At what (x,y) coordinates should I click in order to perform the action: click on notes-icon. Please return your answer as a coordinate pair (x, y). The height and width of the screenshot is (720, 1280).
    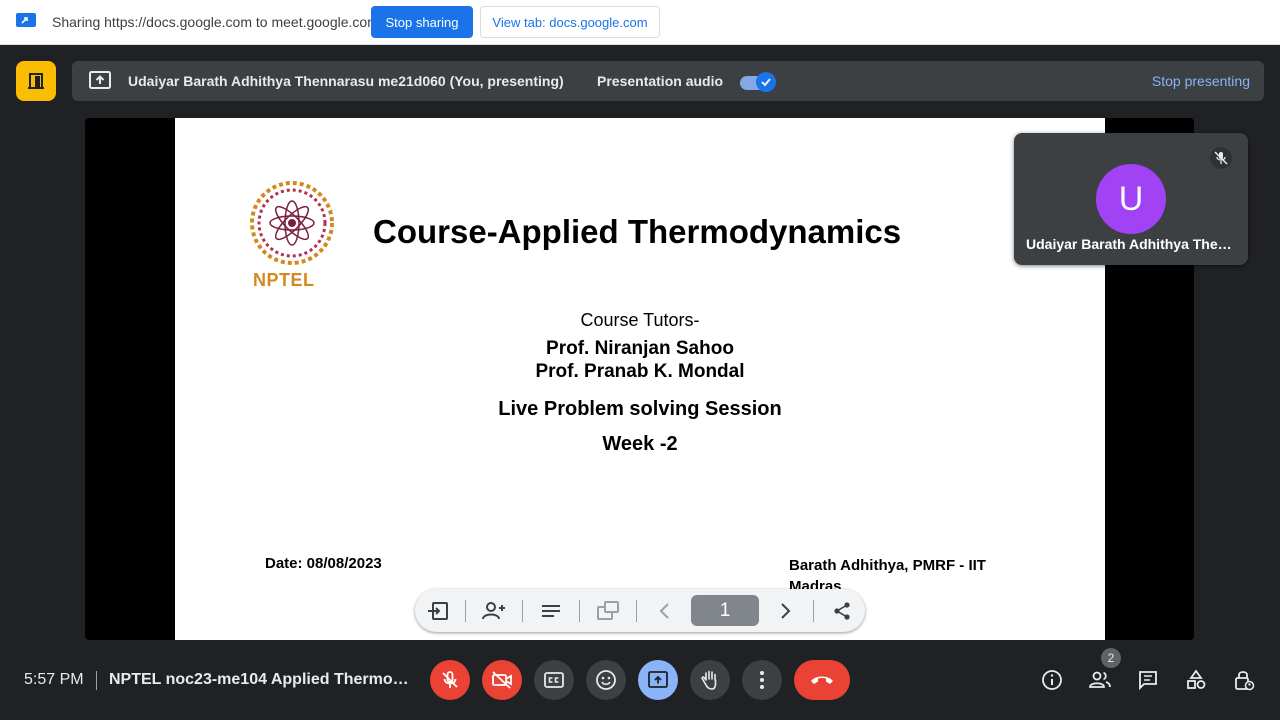
    Looking at the image, I should click on (551, 611).